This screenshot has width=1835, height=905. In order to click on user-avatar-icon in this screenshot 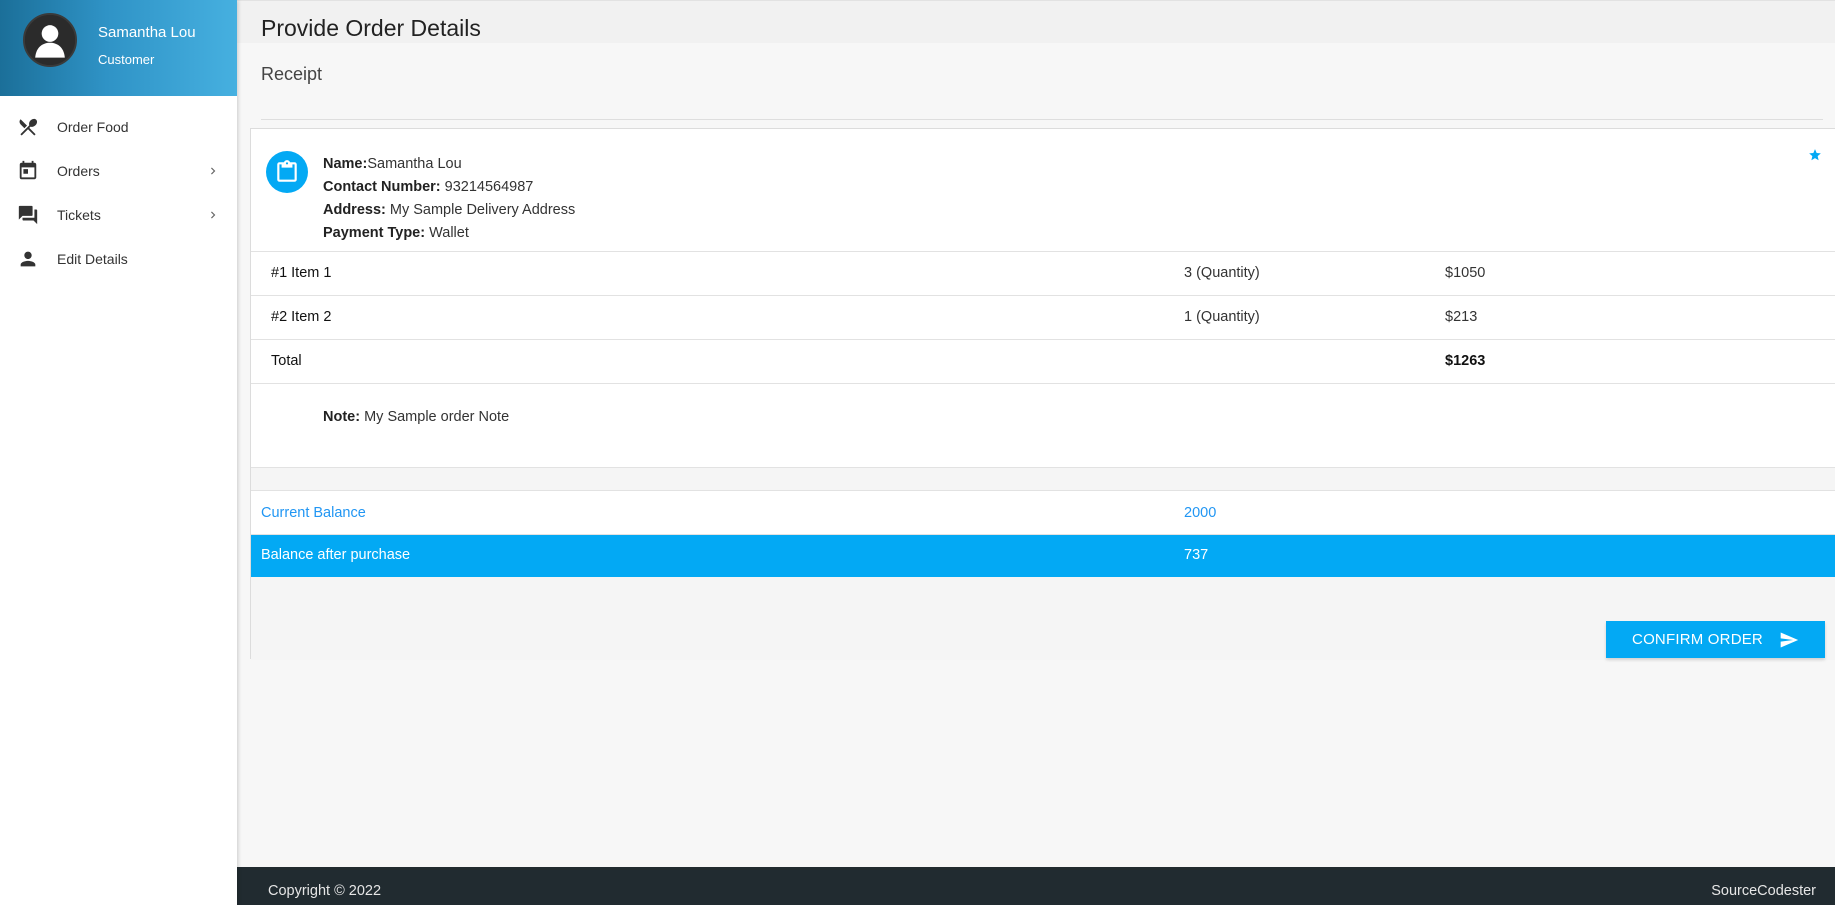, I will do `click(50, 40)`.